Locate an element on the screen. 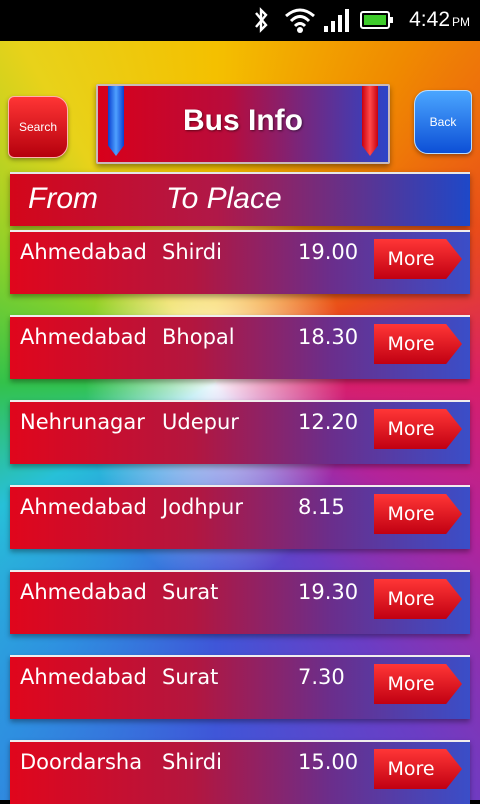 Image resolution: width=480 pixels, height=804 pixels. list-item: Ahmedabad Jodhpur 8.15 More is located at coordinates (240, 517).